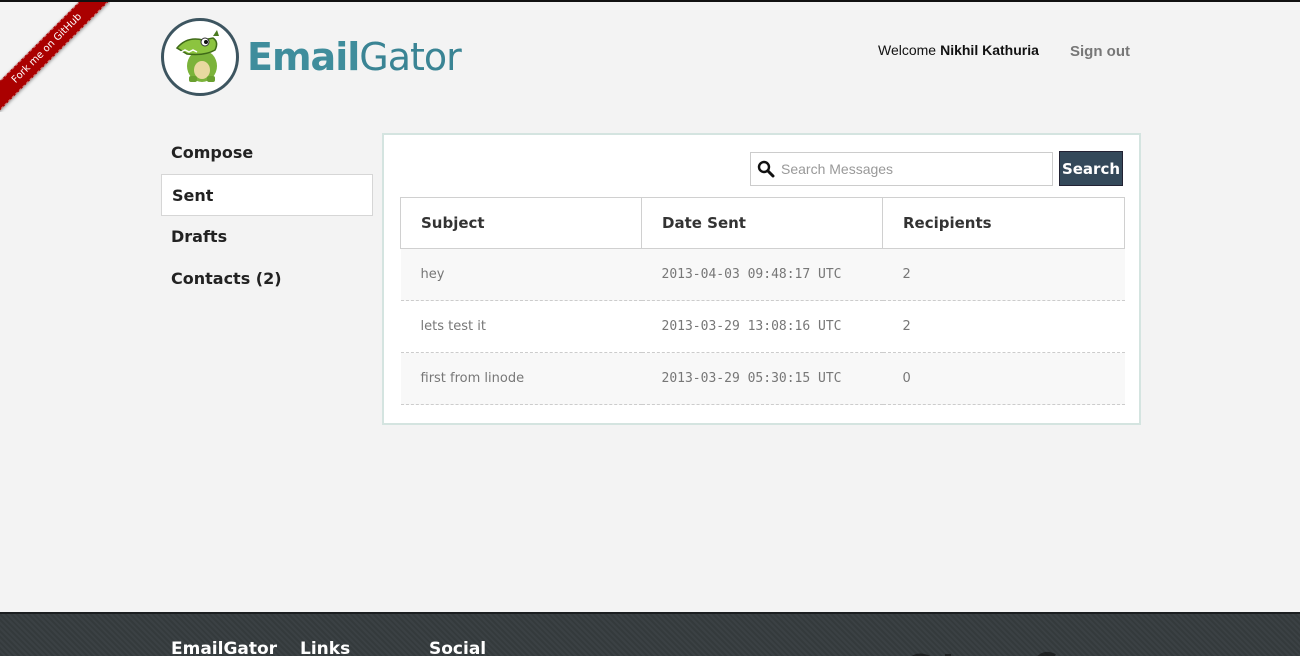  What do you see at coordinates (267, 279) in the screenshot?
I see `sidebar-item-contacts: Contacts (2)` at bounding box center [267, 279].